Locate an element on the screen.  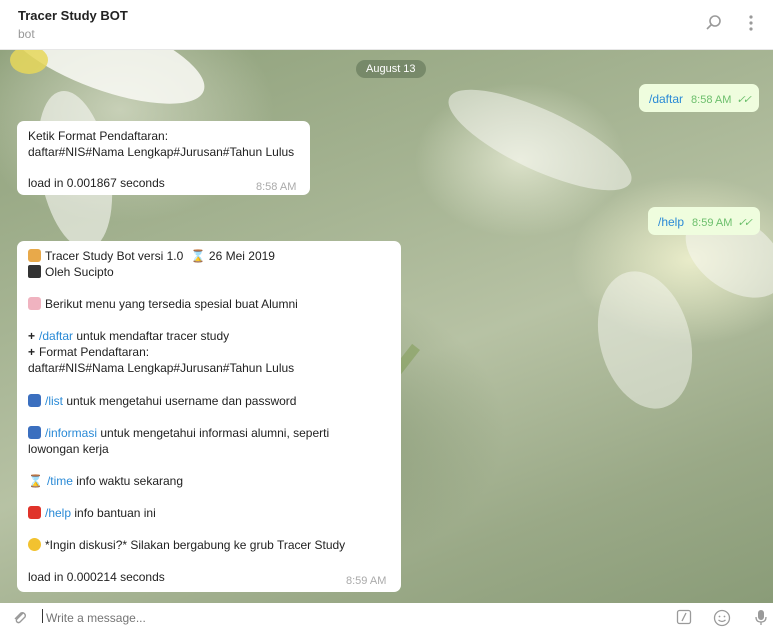
paperclip-icon is located at coordinates (20, 618).